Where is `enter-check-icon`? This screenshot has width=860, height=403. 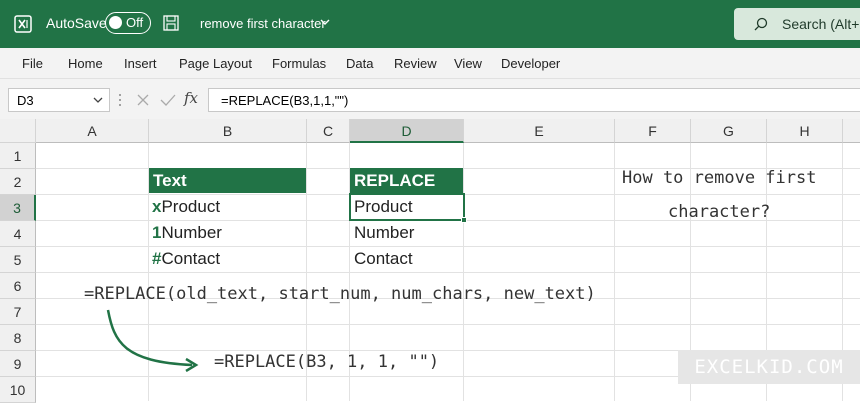
enter-check-icon is located at coordinates (168, 100).